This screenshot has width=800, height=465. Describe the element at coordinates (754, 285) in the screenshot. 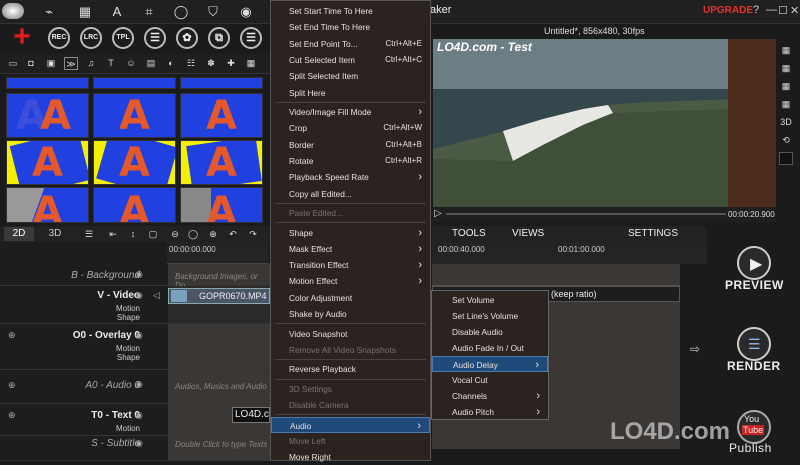

I see `preview-label: PREVIEW` at that location.